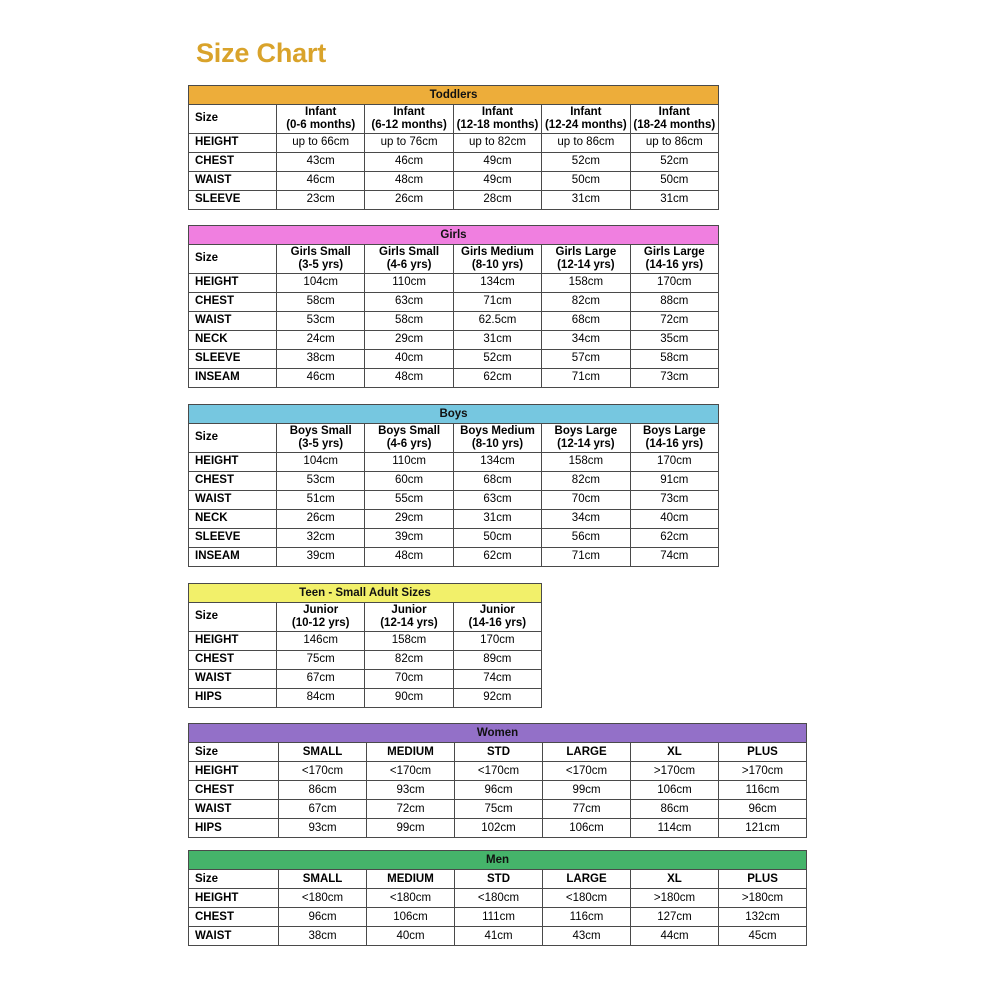  I want to click on table-cell: 106cm, so click(586, 828).